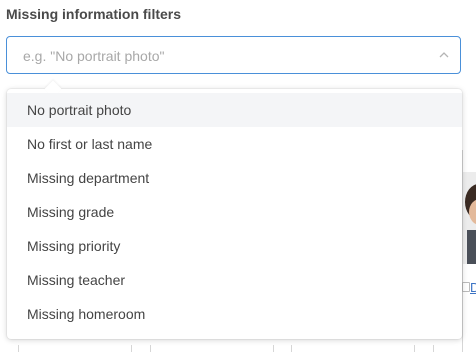  Describe the element at coordinates (223, 56) in the screenshot. I see `missing-info-search-input` at that location.